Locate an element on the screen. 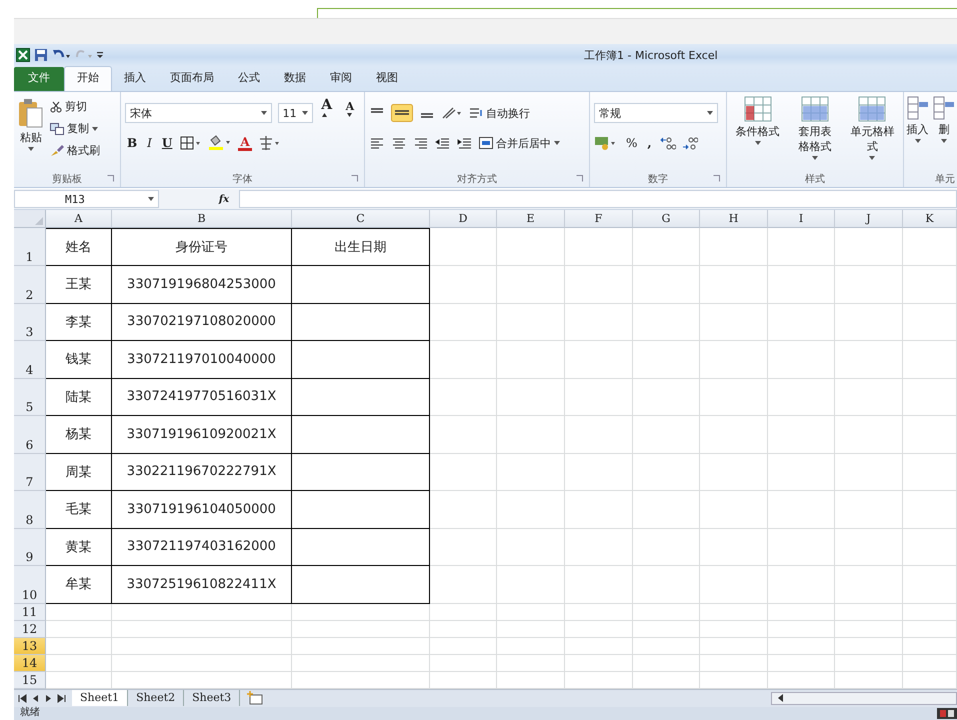 The height and width of the screenshot is (720, 957). row-header: 10 is located at coordinates (30, 585).